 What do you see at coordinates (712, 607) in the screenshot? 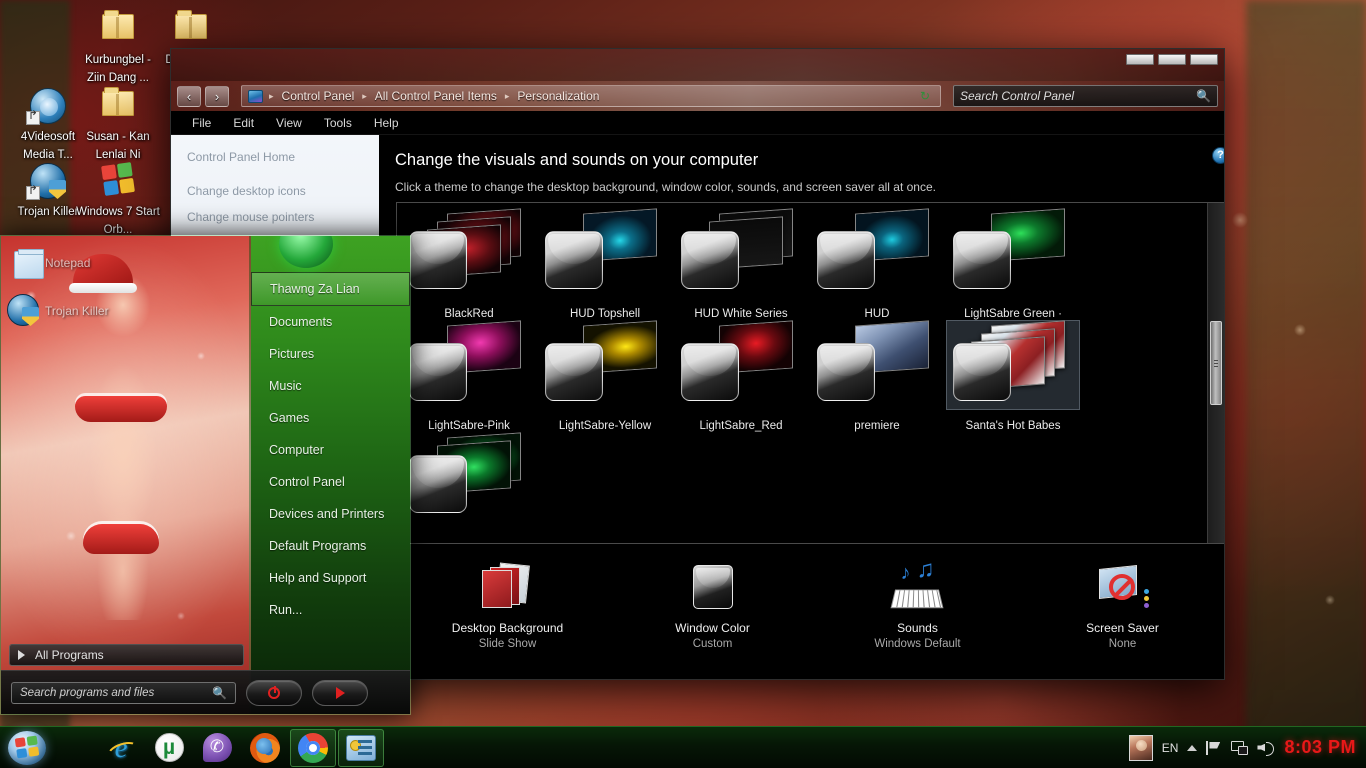
I see `setting-window-color: Window Color Custom` at bounding box center [712, 607].